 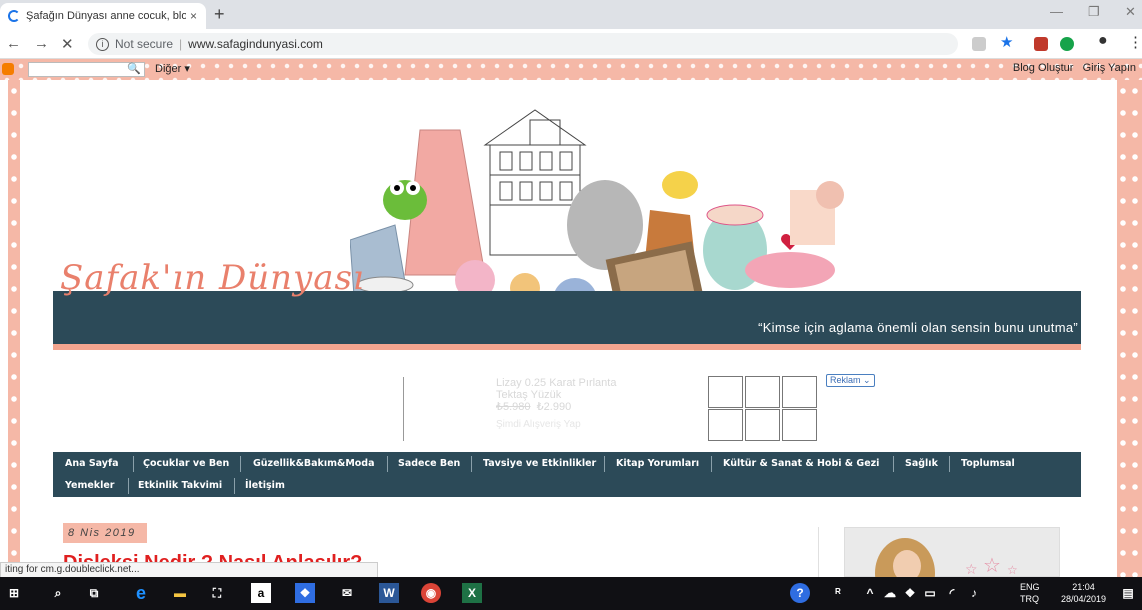 I want to click on profile-icon: ●, so click(x=1103, y=41).